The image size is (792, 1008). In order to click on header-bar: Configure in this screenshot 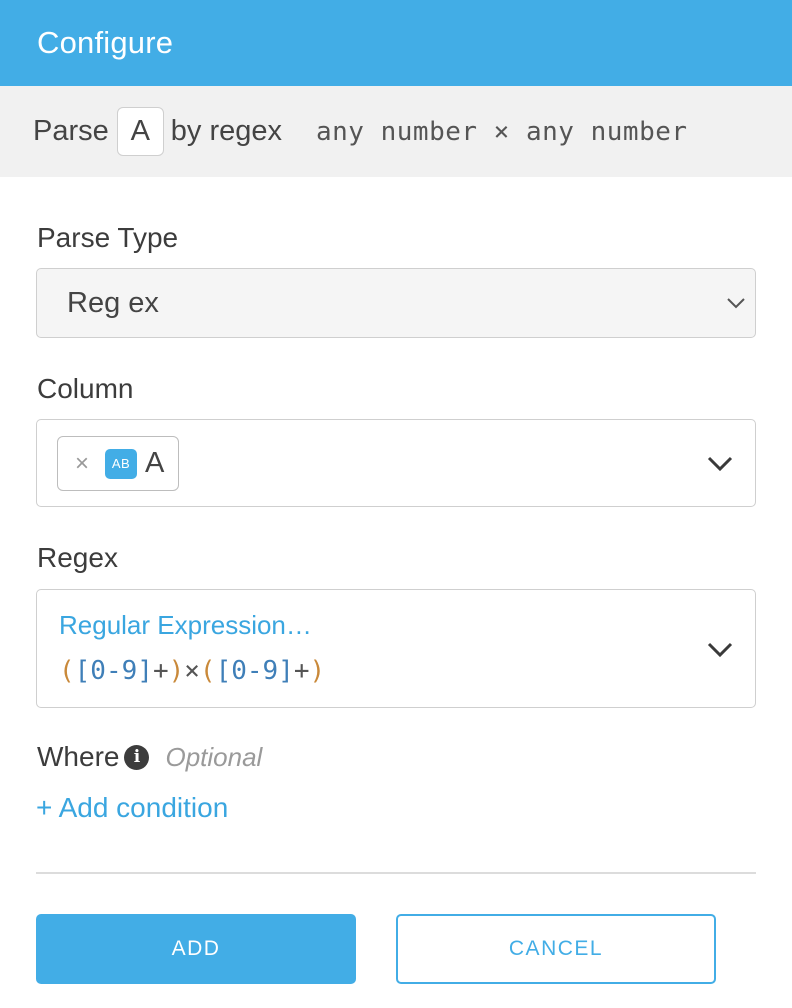, I will do `click(396, 43)`.